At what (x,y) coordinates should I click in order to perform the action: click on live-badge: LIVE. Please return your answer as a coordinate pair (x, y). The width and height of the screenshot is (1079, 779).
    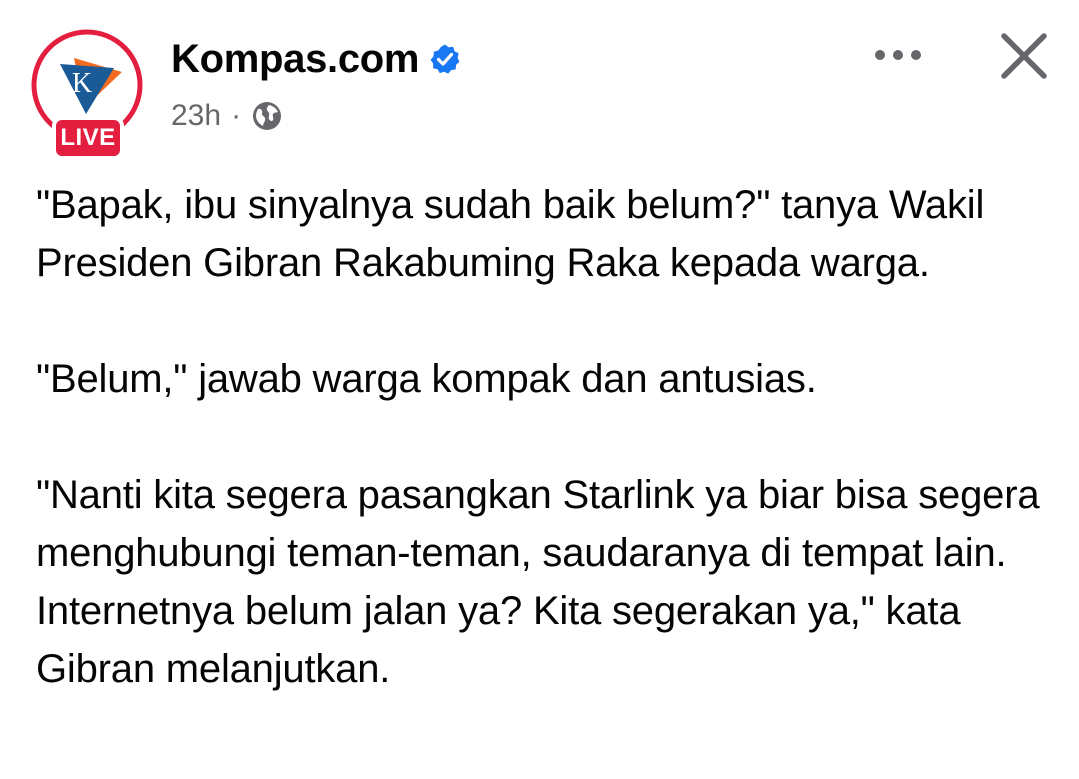
    Looking at the image, I should click on (88, 138).